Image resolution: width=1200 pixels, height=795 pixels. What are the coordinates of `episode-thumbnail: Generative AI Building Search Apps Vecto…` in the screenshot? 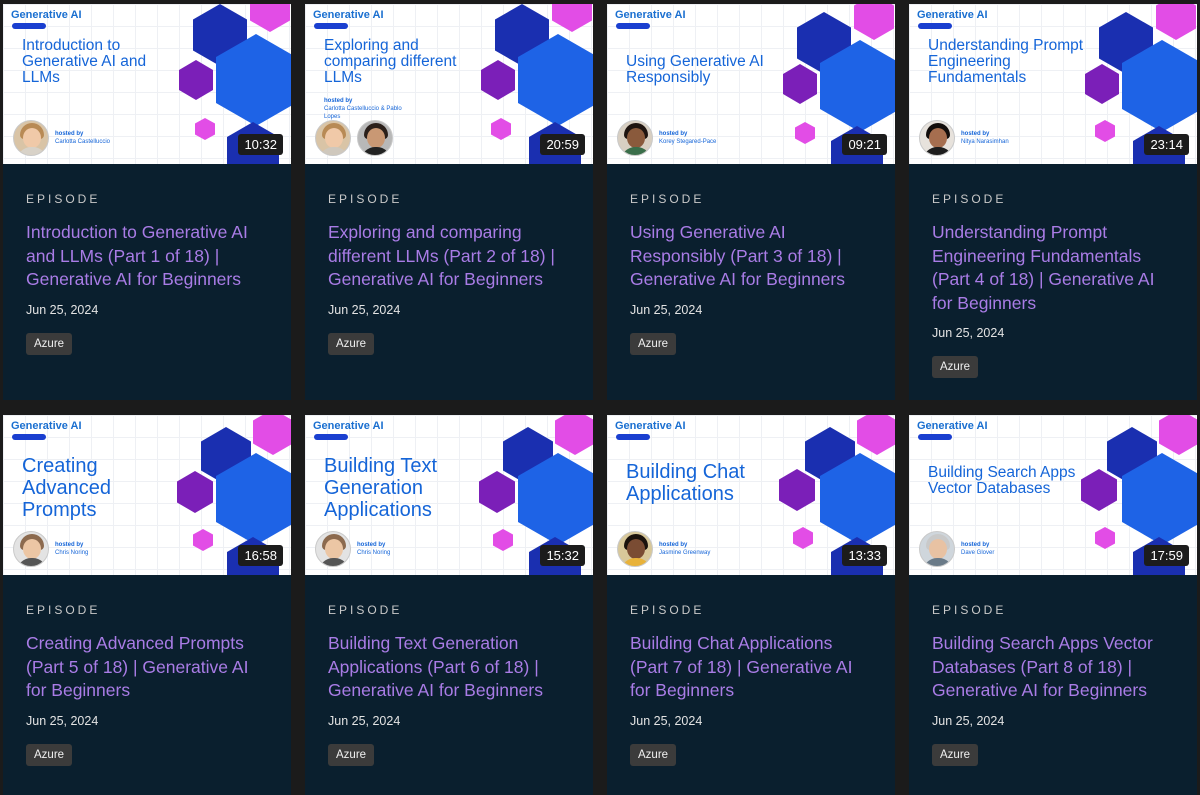 It's located at (1053, 495).